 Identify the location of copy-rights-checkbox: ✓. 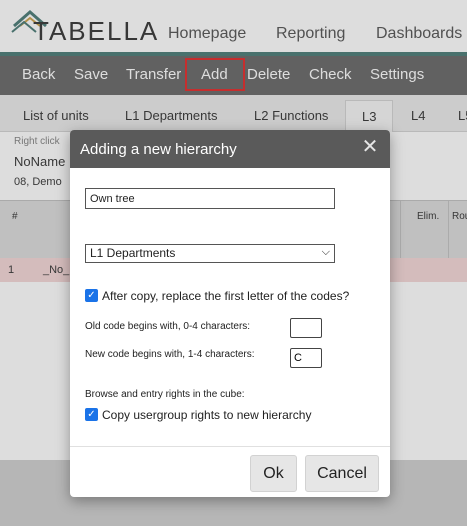
(91, 414).